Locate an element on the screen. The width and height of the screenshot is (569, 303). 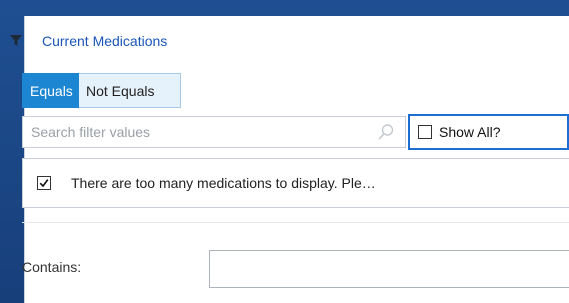
tab-not-equals: Not Equals is located at coordinates (130, 90).